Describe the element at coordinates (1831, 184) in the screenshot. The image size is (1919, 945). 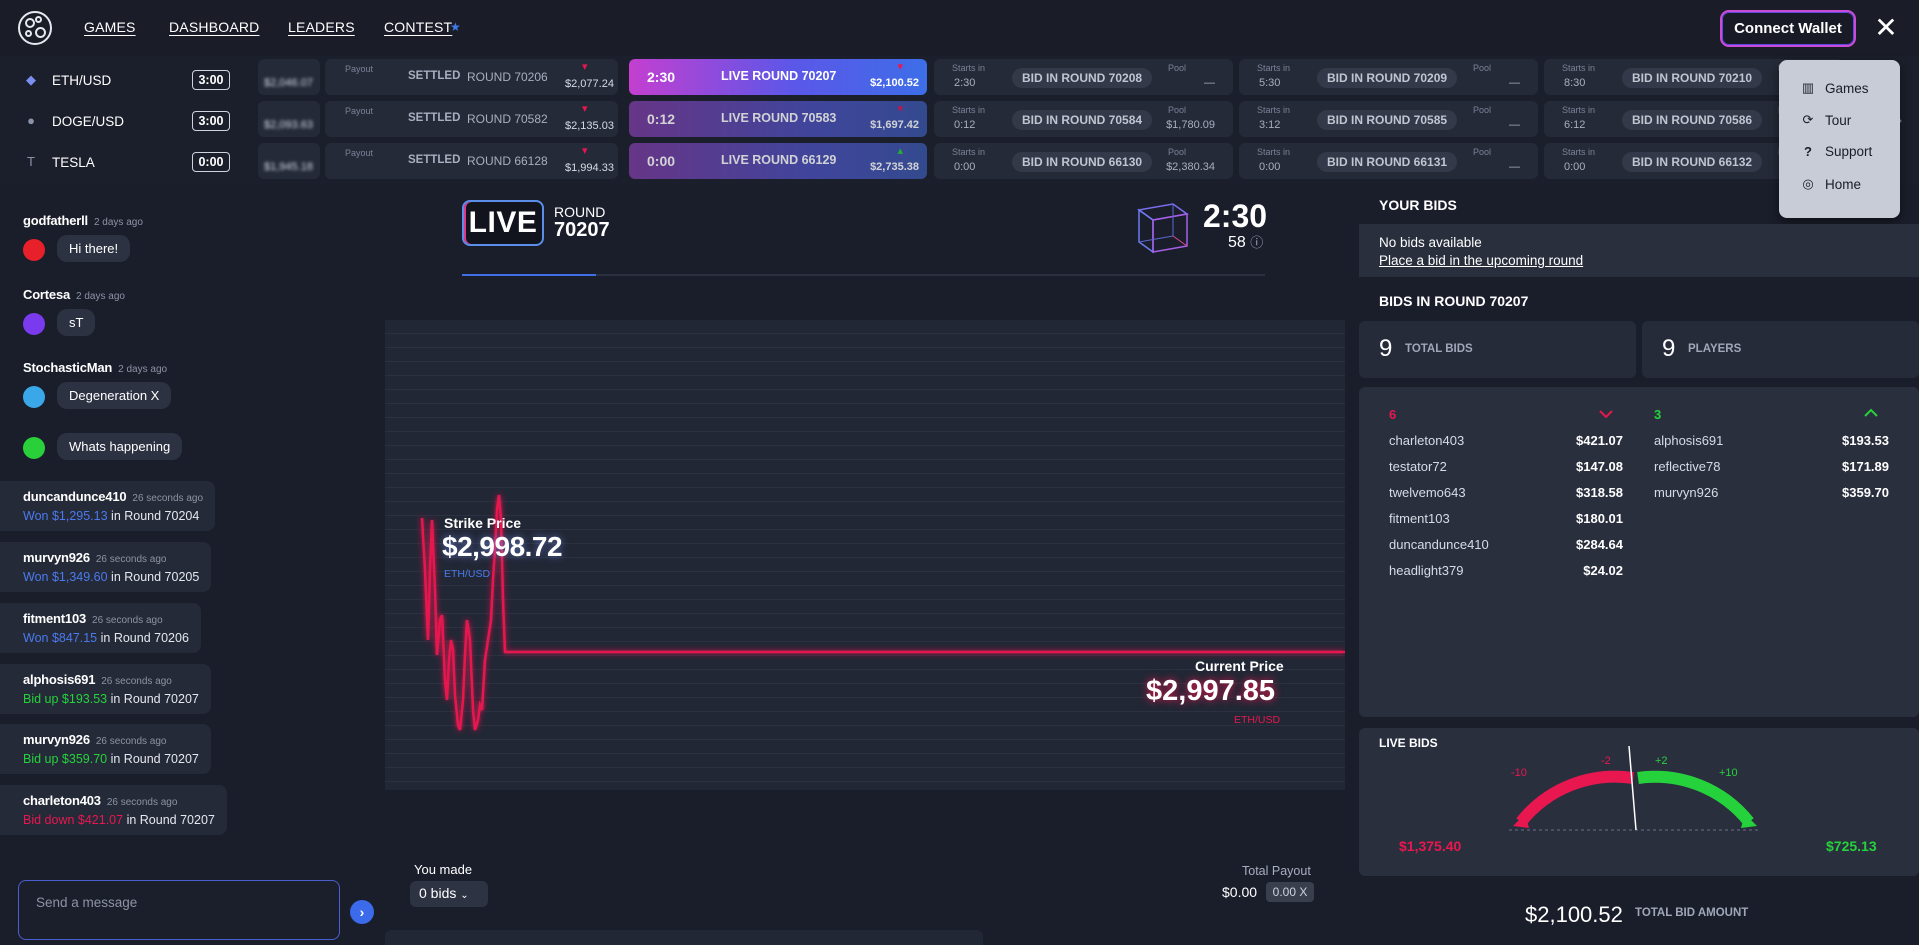
I see `menu-item-home: ◎ Home` at that location.